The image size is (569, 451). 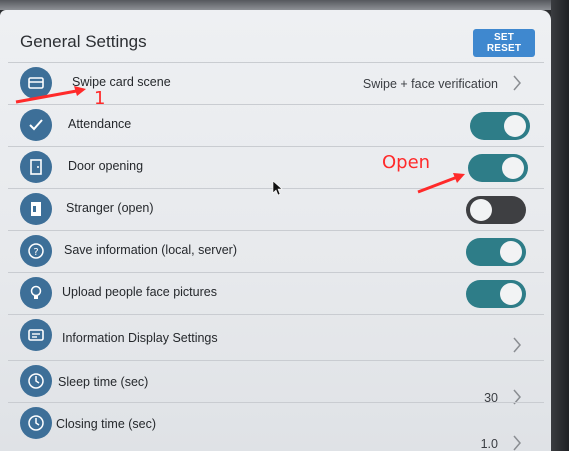 What do you see at coordinates (276, 125) in the screenshot?
I see `setting-row-attendance: Attendance` at bounding box center [276, 125].